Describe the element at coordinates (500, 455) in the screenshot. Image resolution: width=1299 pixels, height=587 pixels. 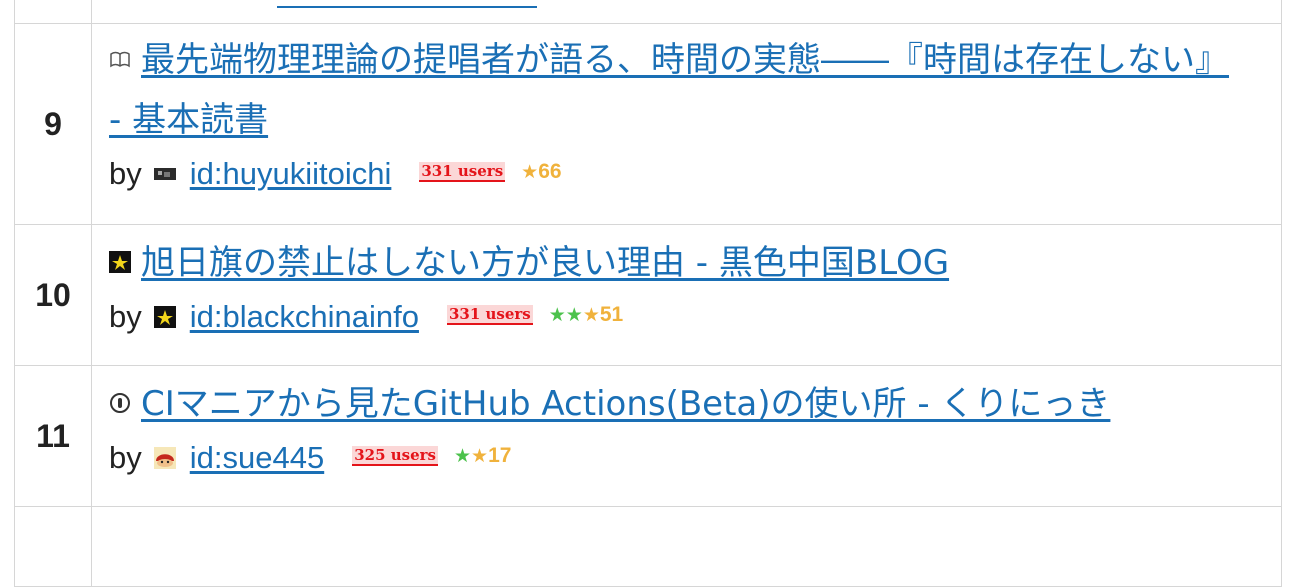
I see `star-count: 17` at that location.